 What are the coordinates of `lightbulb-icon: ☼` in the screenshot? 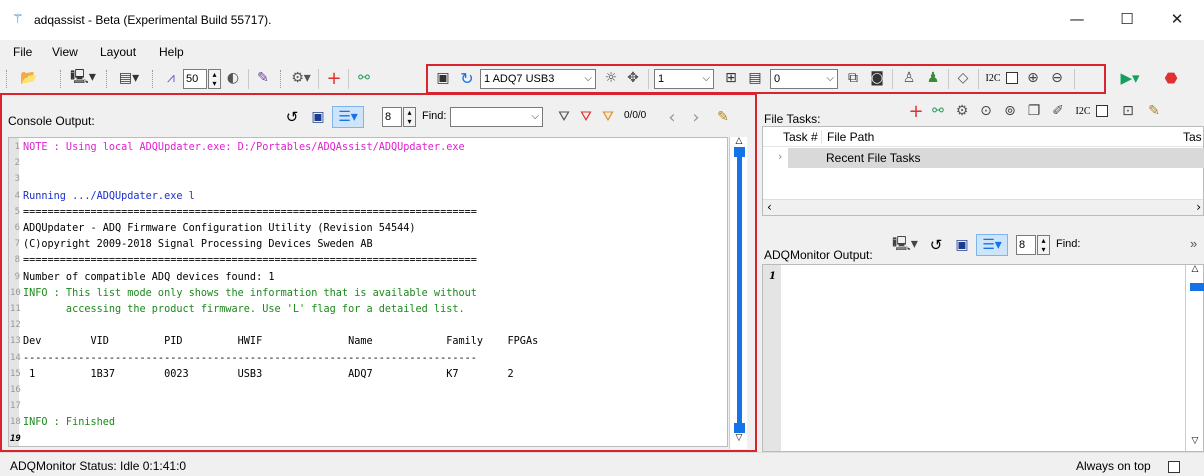 It's located at (611, 78).